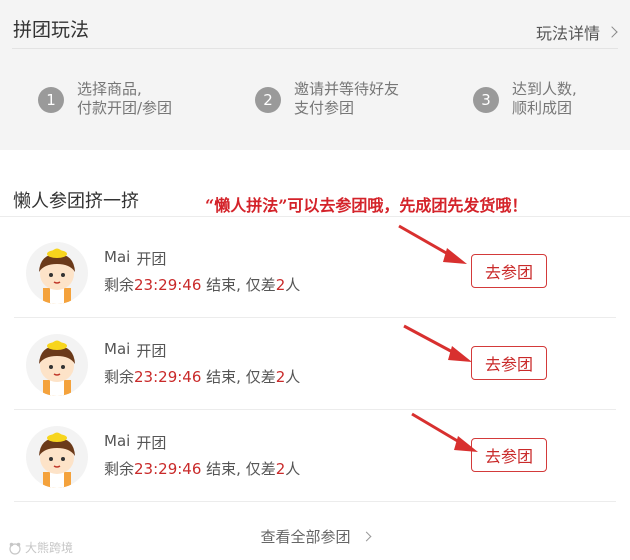 The height and width of the screenshot is (560, 630). I want to click on rules-title: 拼团玩法, so click(51, 30).